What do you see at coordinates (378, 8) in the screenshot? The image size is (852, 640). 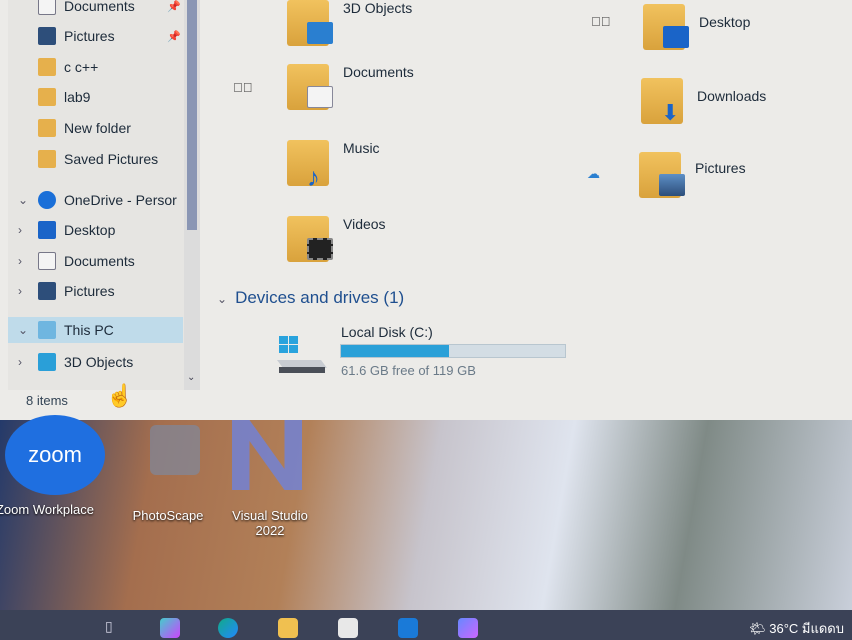 I see `folder-label: 3D Objects` at bounding box center [378, 8].